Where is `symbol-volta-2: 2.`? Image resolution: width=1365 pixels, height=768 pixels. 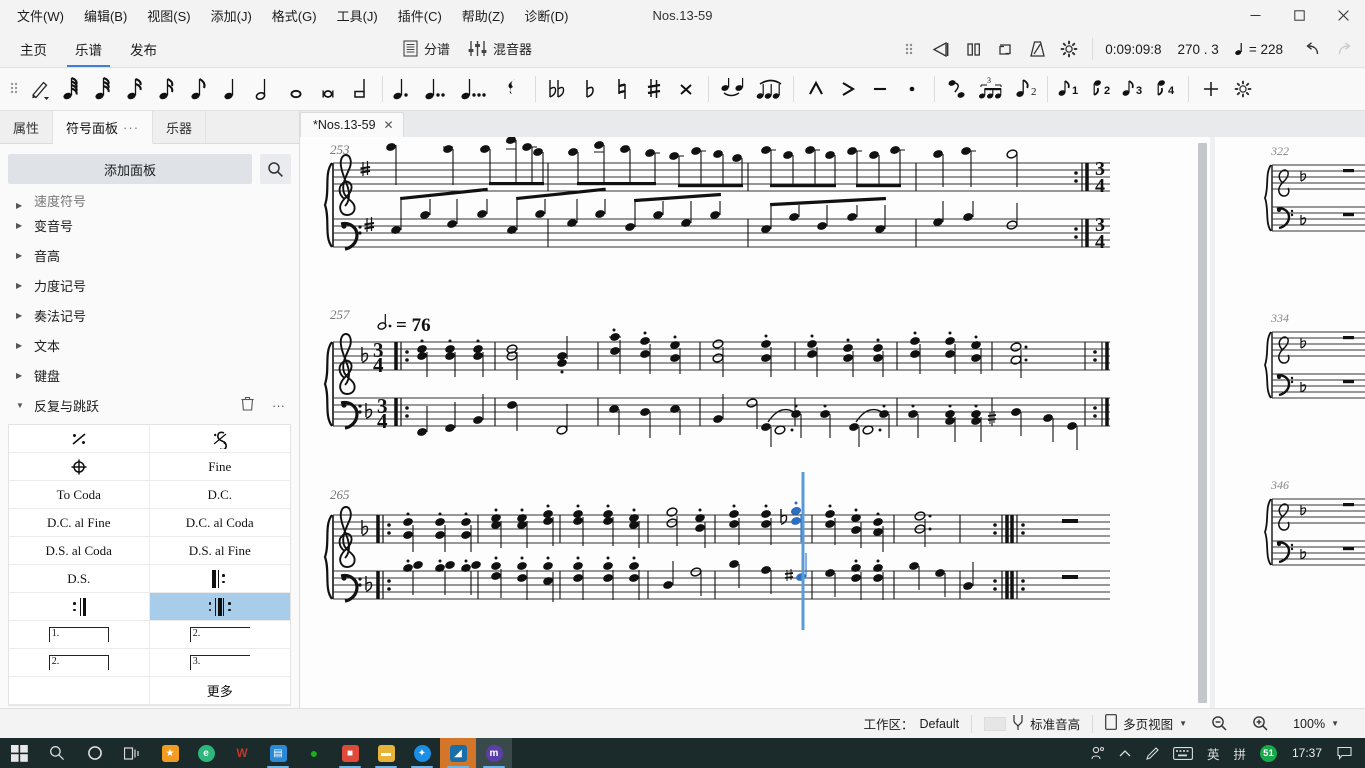 symbol-volta-2: 2. is located at coordinates (79, 663).